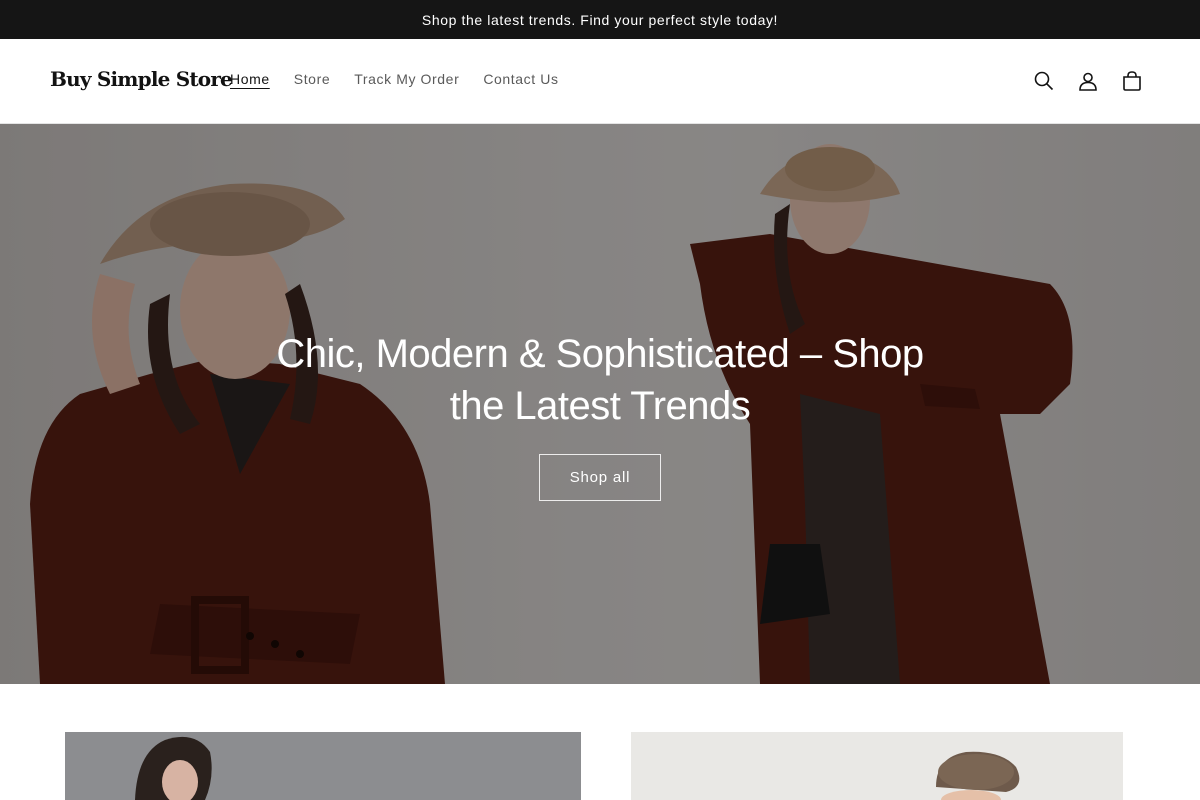 The width and height of the screenshot is (1200, 800). Describe the element at coordinates (520, 79) in the screenshot. I see `nav-contact-us: Contact Us` at that location.